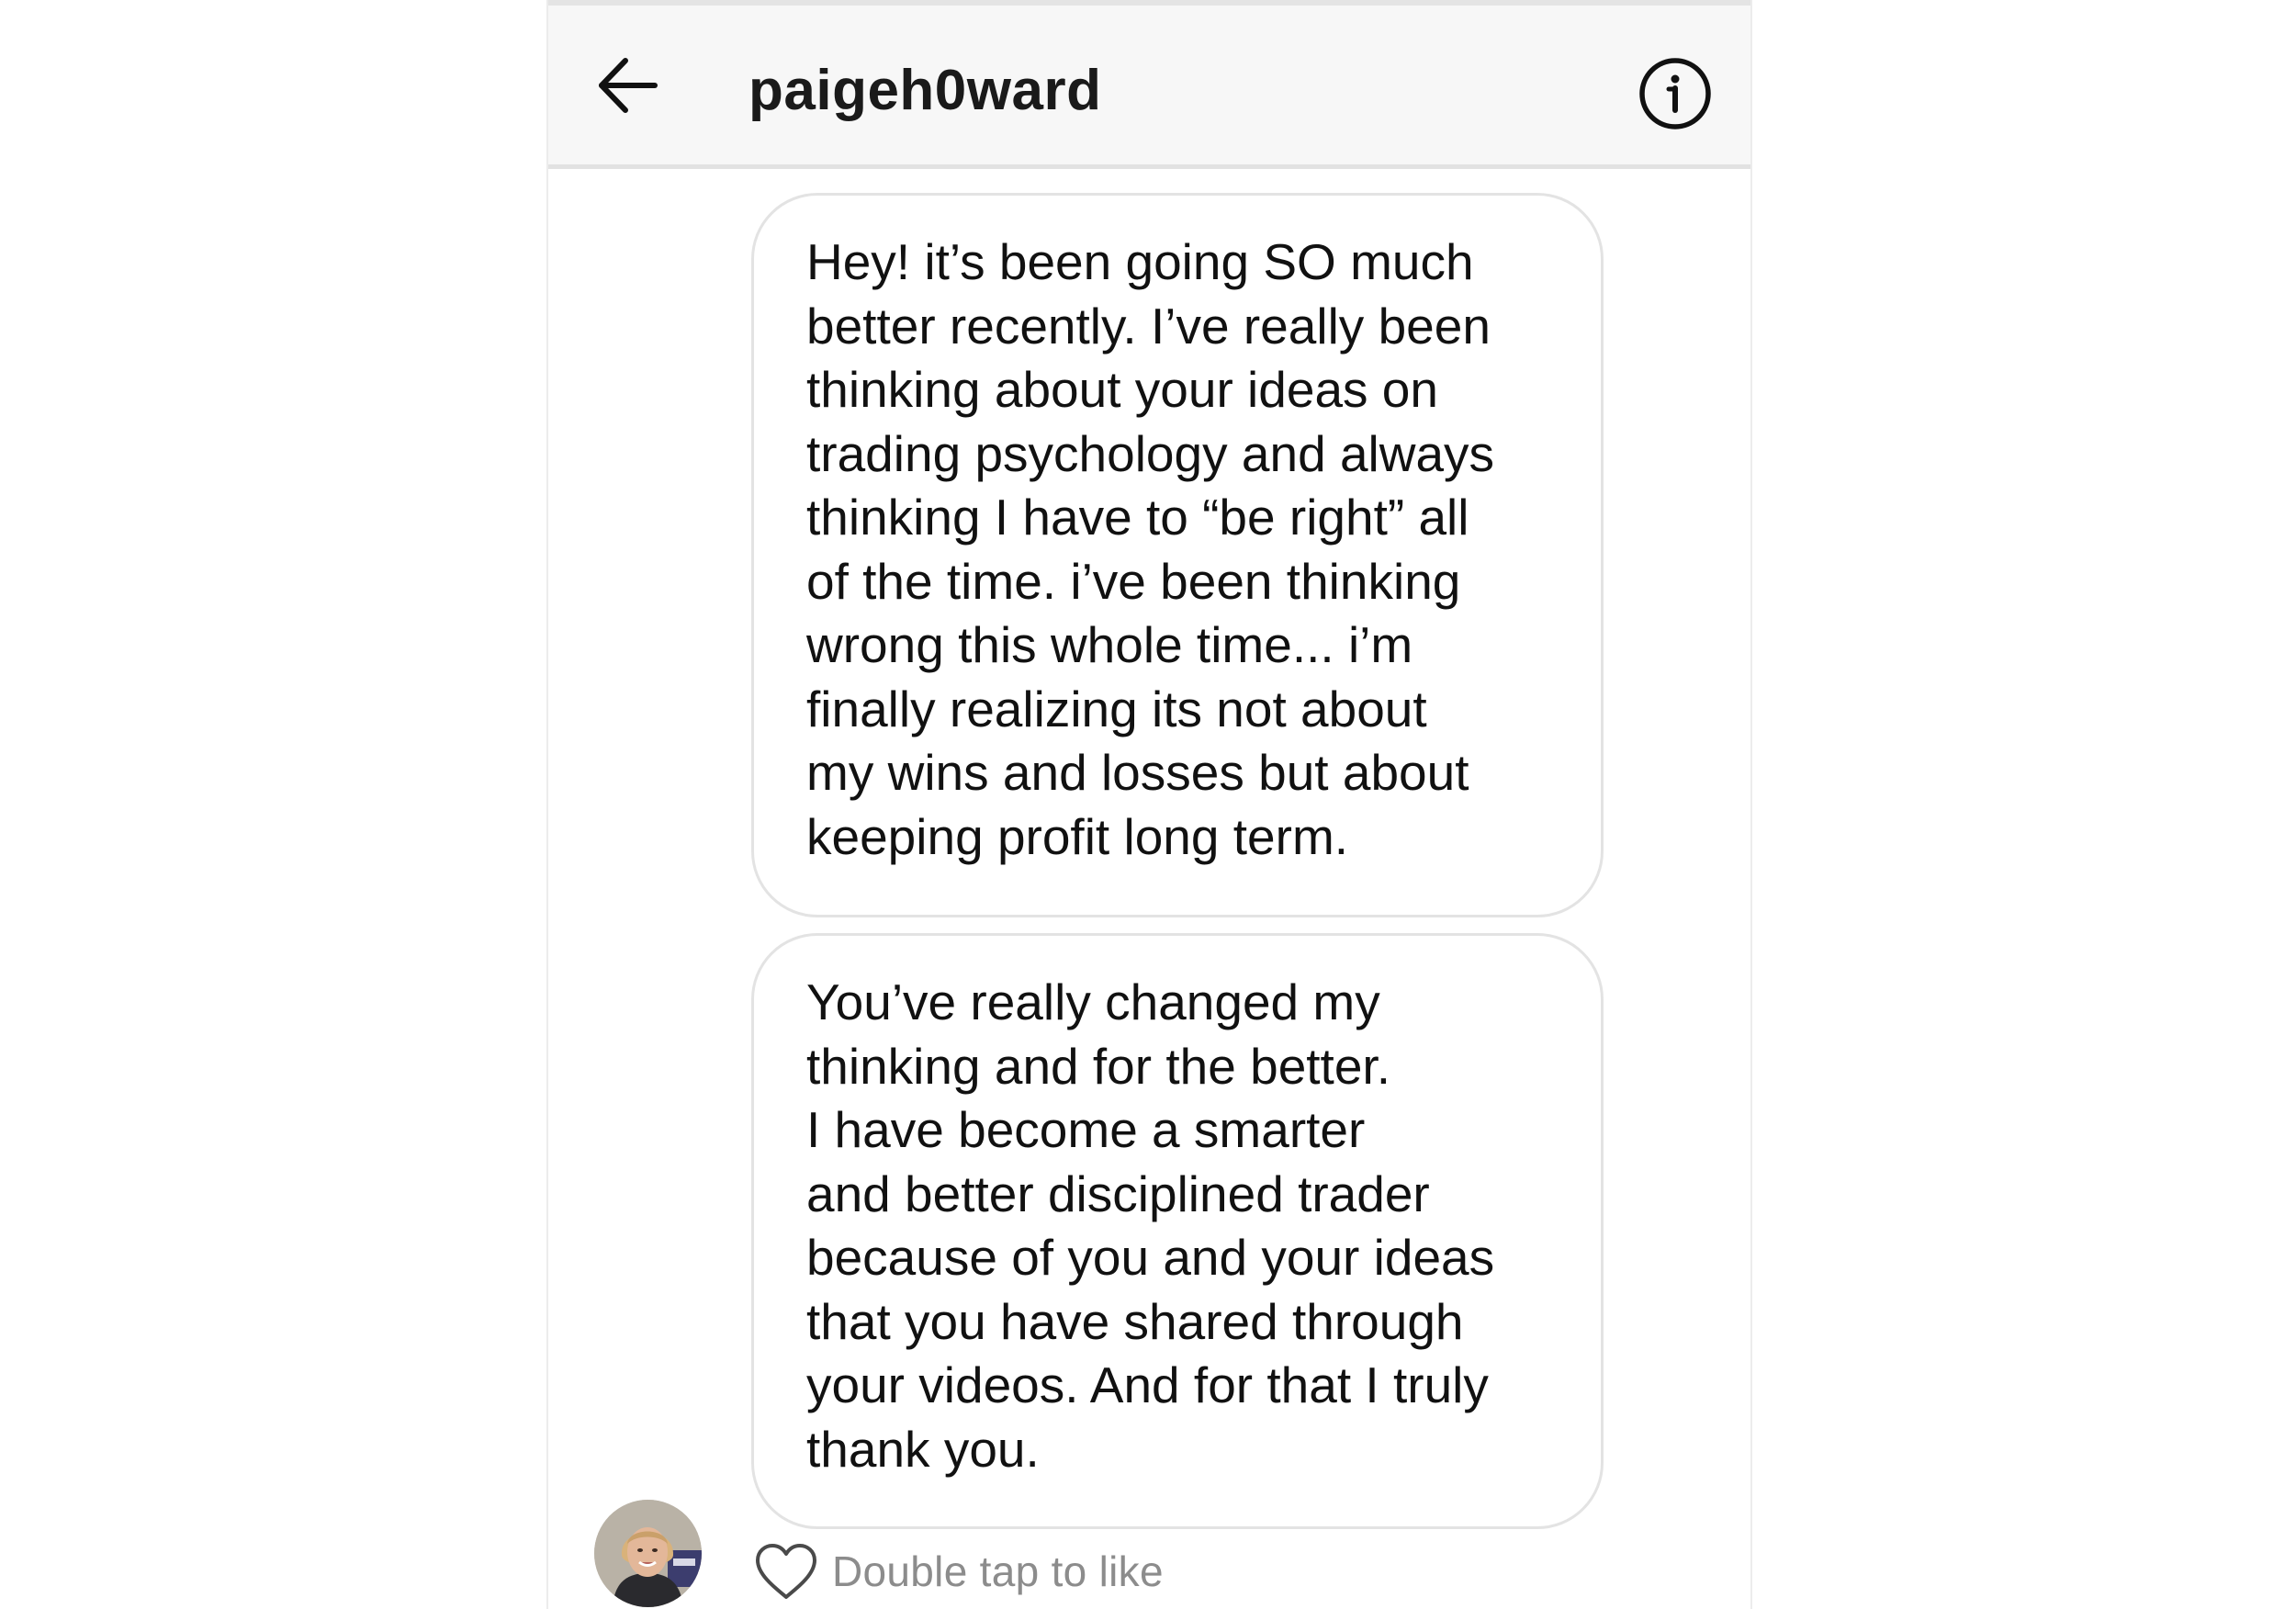  What do you see at coordinates (998, 1571) in the screenshot?
I see `like-hint-label: Double tap to like` at bounding box center [998, 1571].